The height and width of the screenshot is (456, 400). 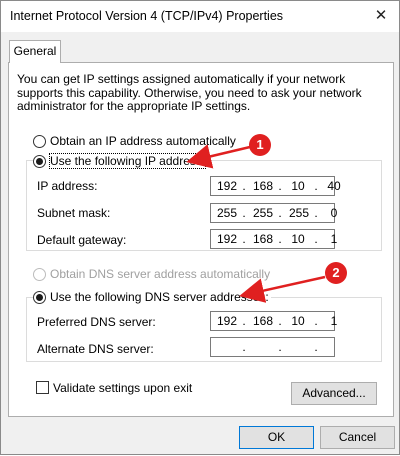 I want to click on annotation-badge-1: 1, so click(x=260, y=145).